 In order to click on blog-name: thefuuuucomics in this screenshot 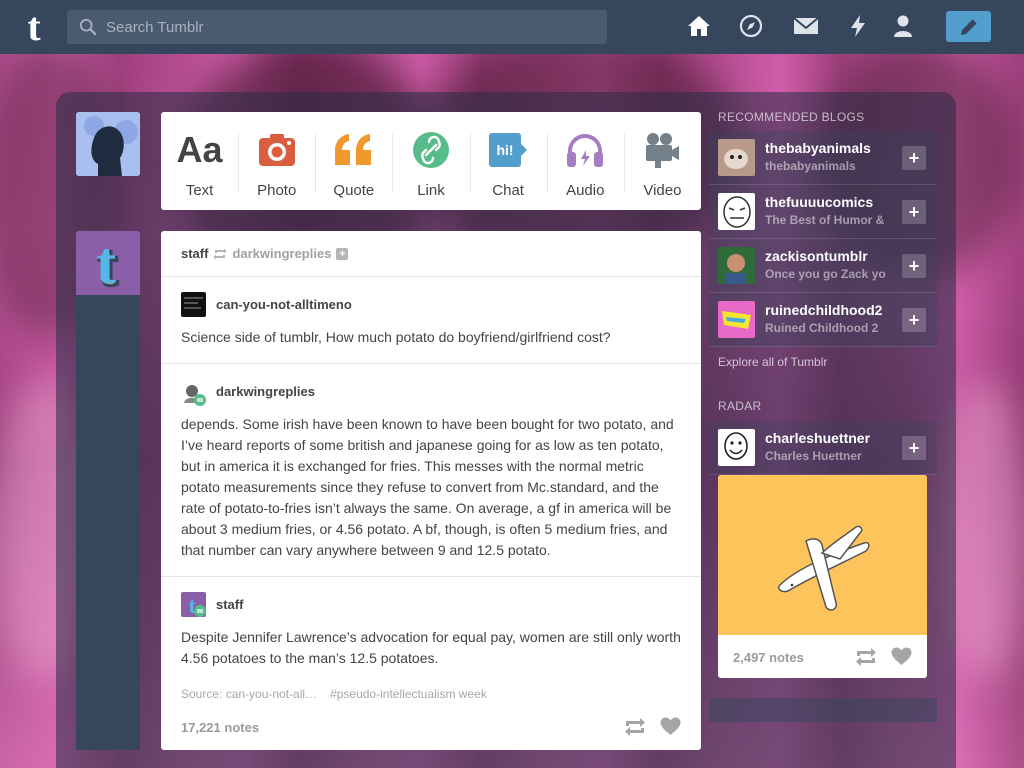, I will do `click(819, 202)`.